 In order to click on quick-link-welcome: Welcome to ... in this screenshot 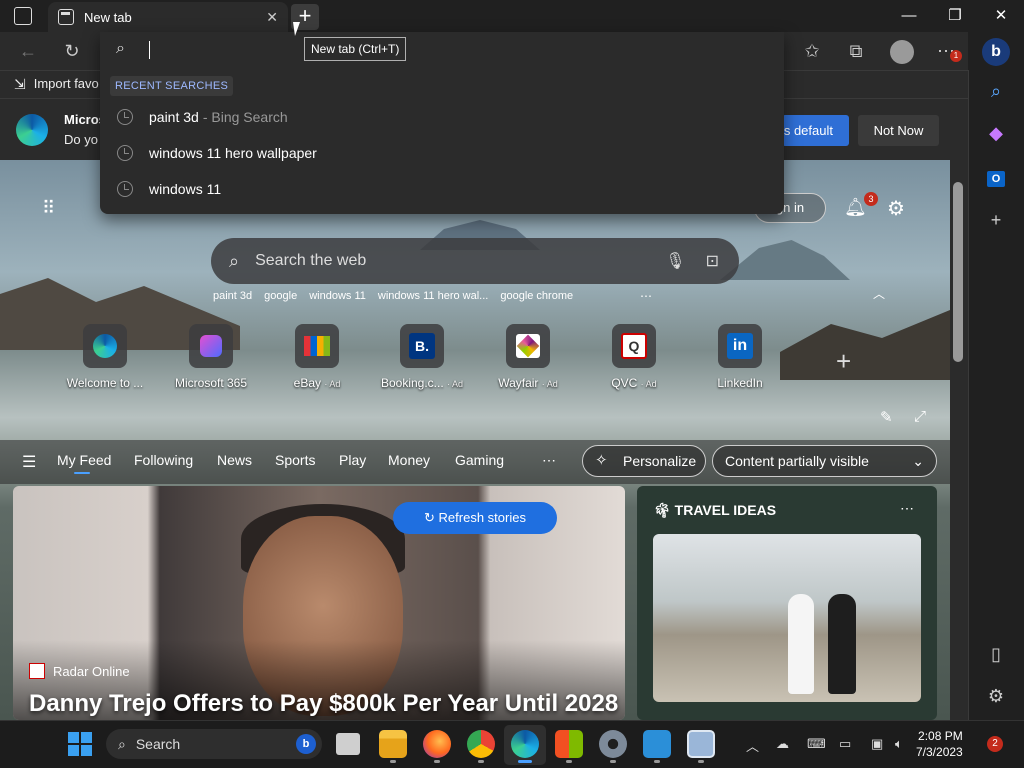, I will do `click(105, 357)`.